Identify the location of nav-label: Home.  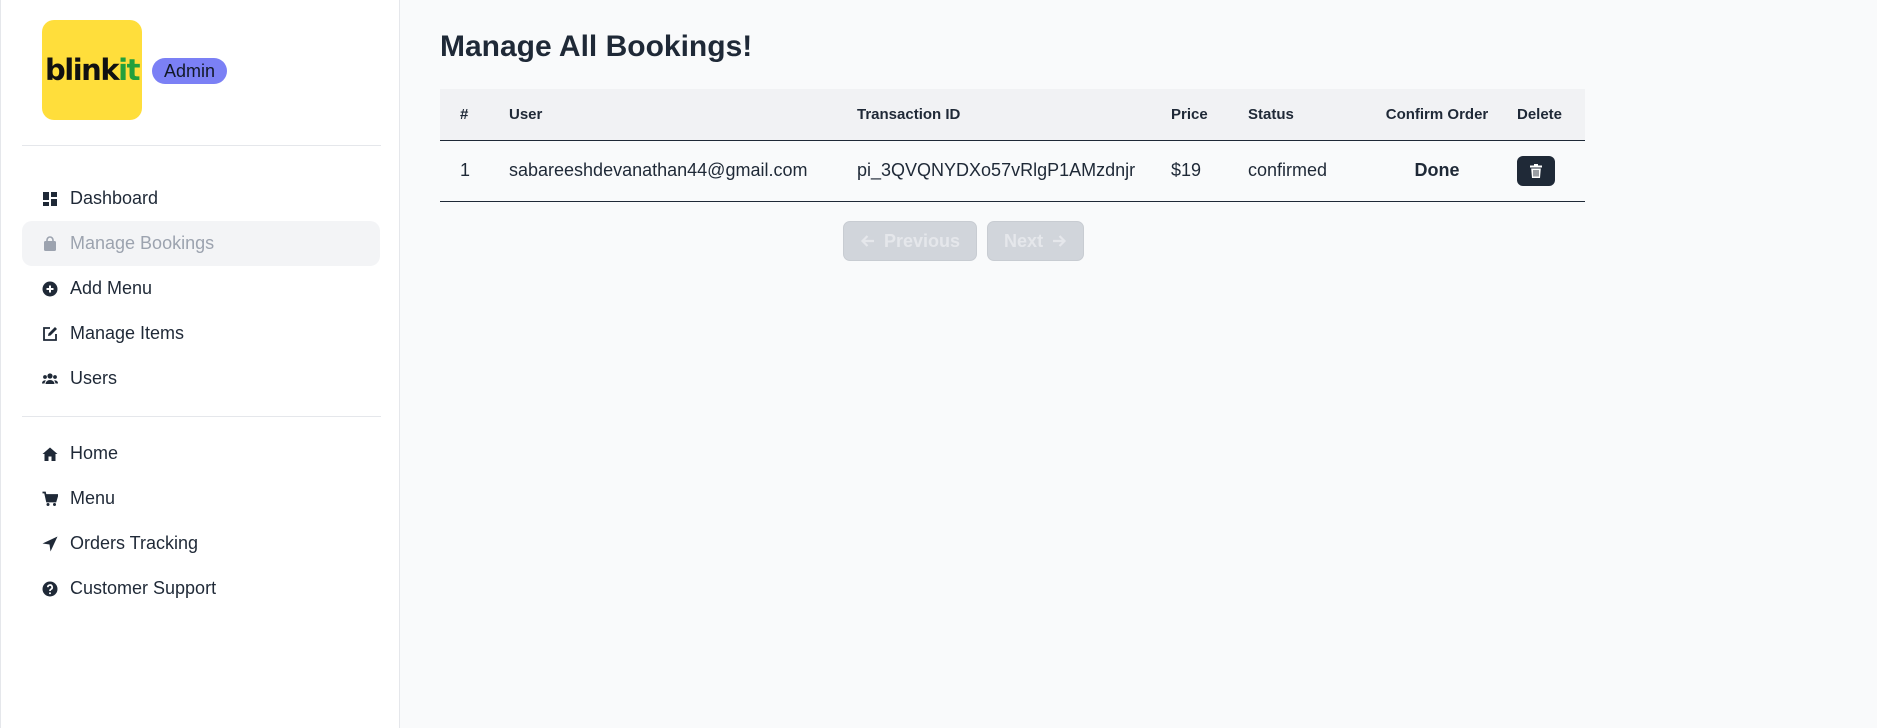
(94, 453).